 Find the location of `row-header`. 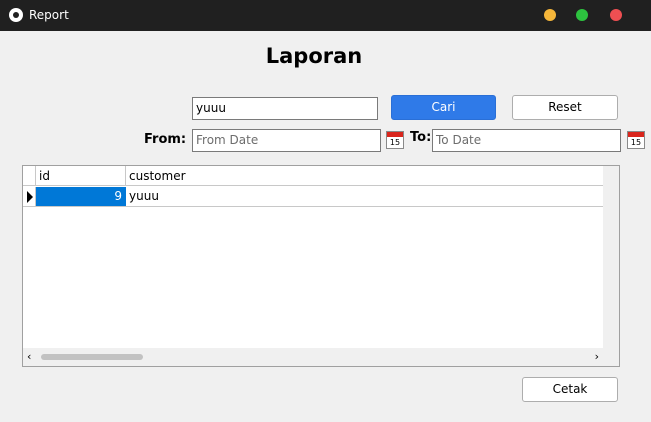

row-header is located at coordinates (29, 197).